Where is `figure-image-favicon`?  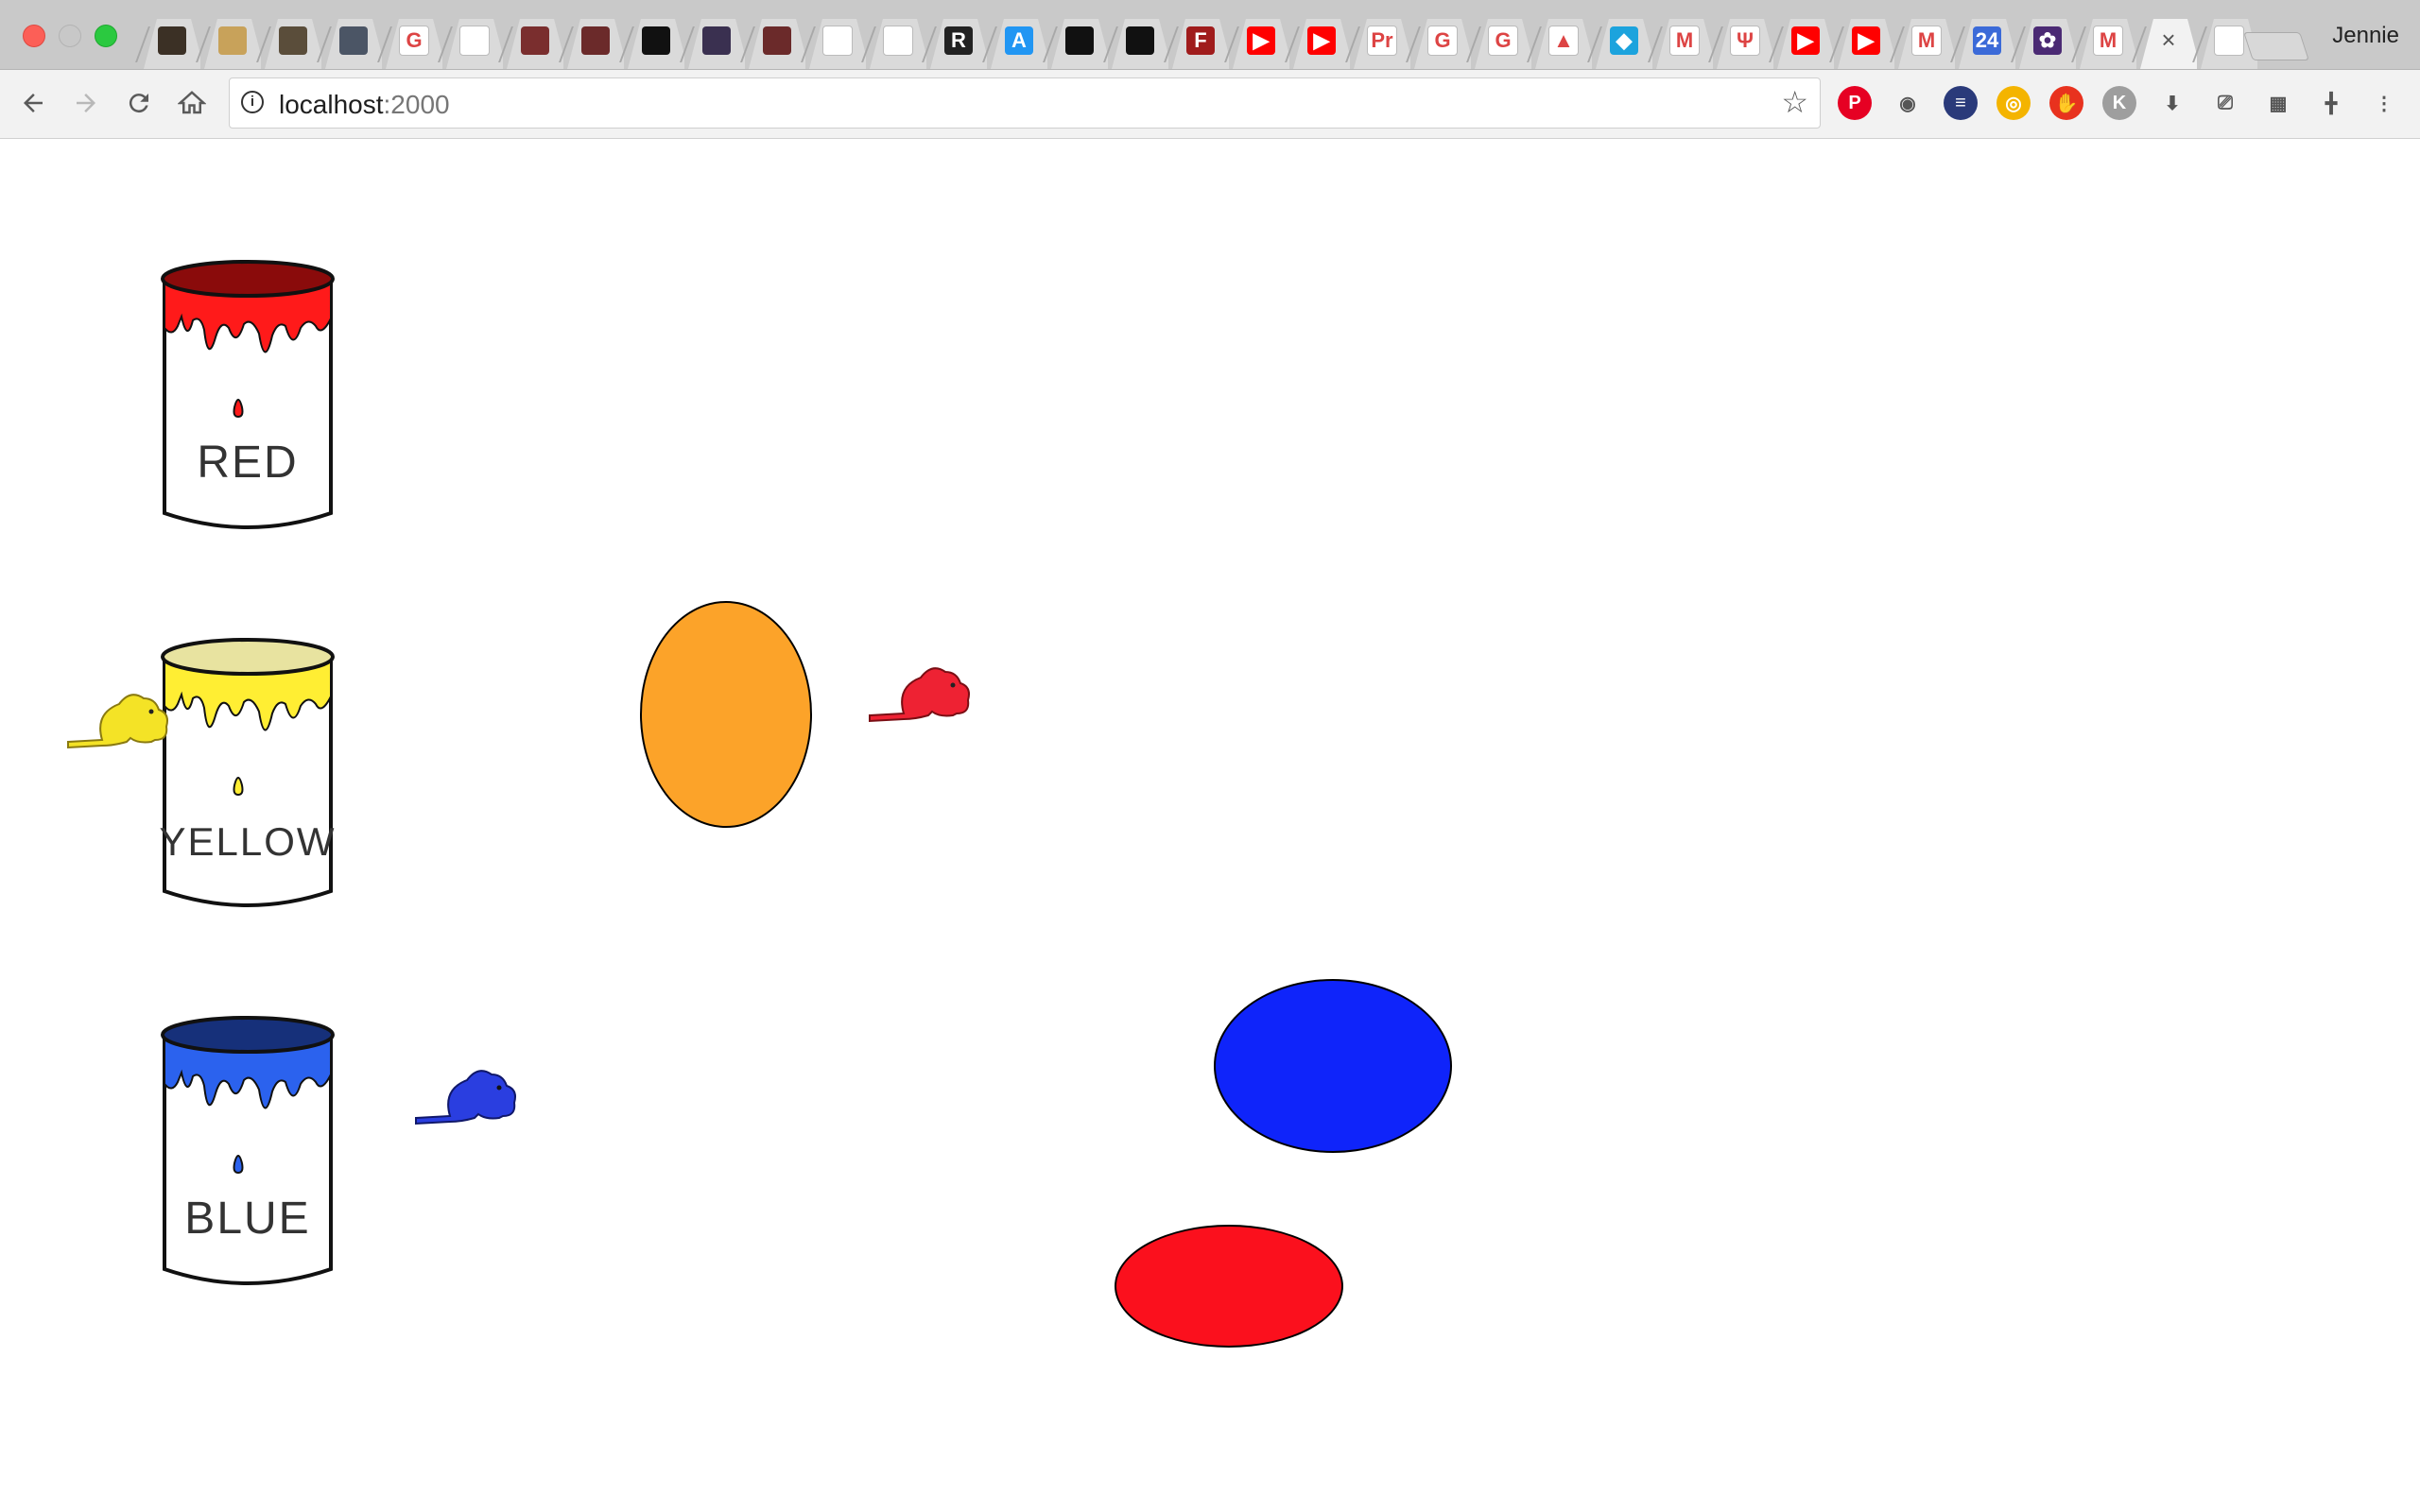
figure-image-favicon is located at coordinates (717, 40).